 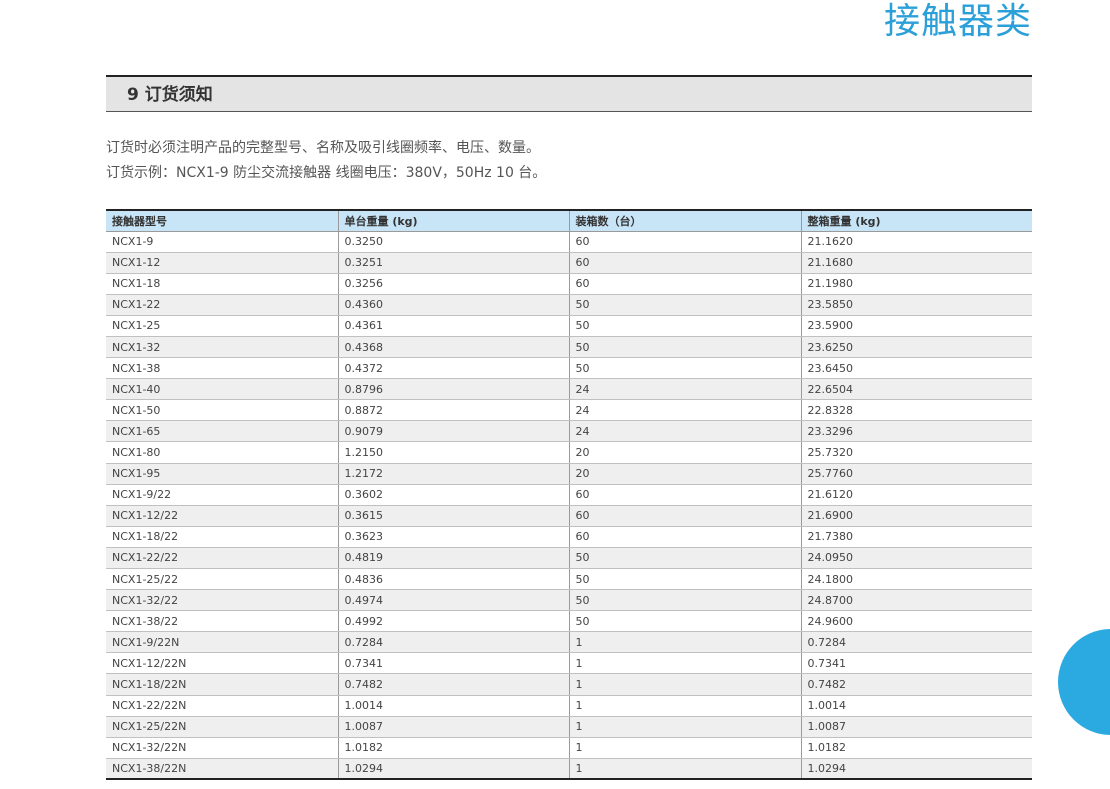 I want to click on table-row: NCX1-50 0.8872 24 22.8328, so click(x=569, y=410).